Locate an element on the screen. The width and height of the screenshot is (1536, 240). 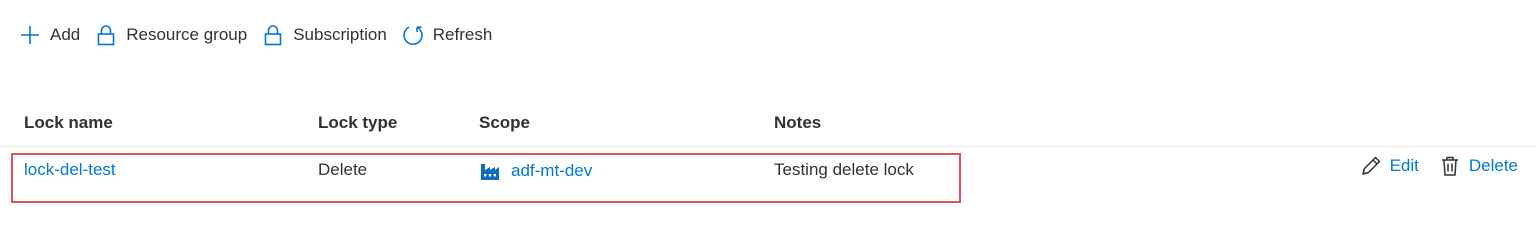
subscription-button: Subscription is located at coordinates (327, 35).